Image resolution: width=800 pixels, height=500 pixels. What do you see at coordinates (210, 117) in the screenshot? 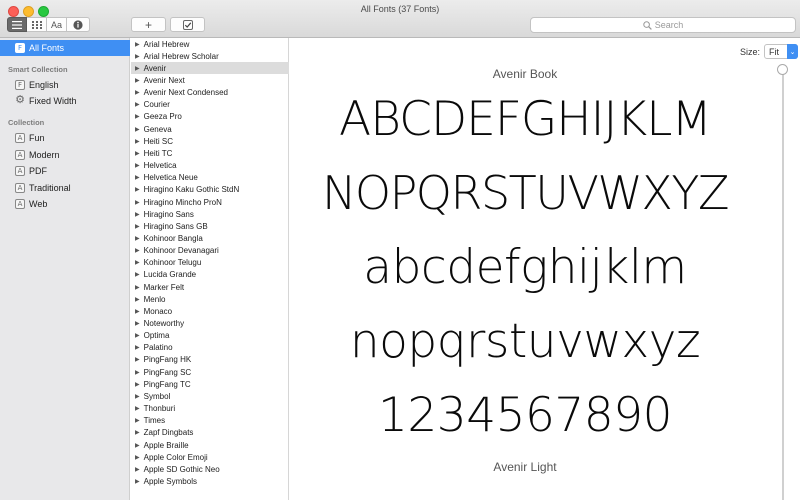
I see `font-family-row: ▶ Geeza Pro` at bounding box center [210, 117].